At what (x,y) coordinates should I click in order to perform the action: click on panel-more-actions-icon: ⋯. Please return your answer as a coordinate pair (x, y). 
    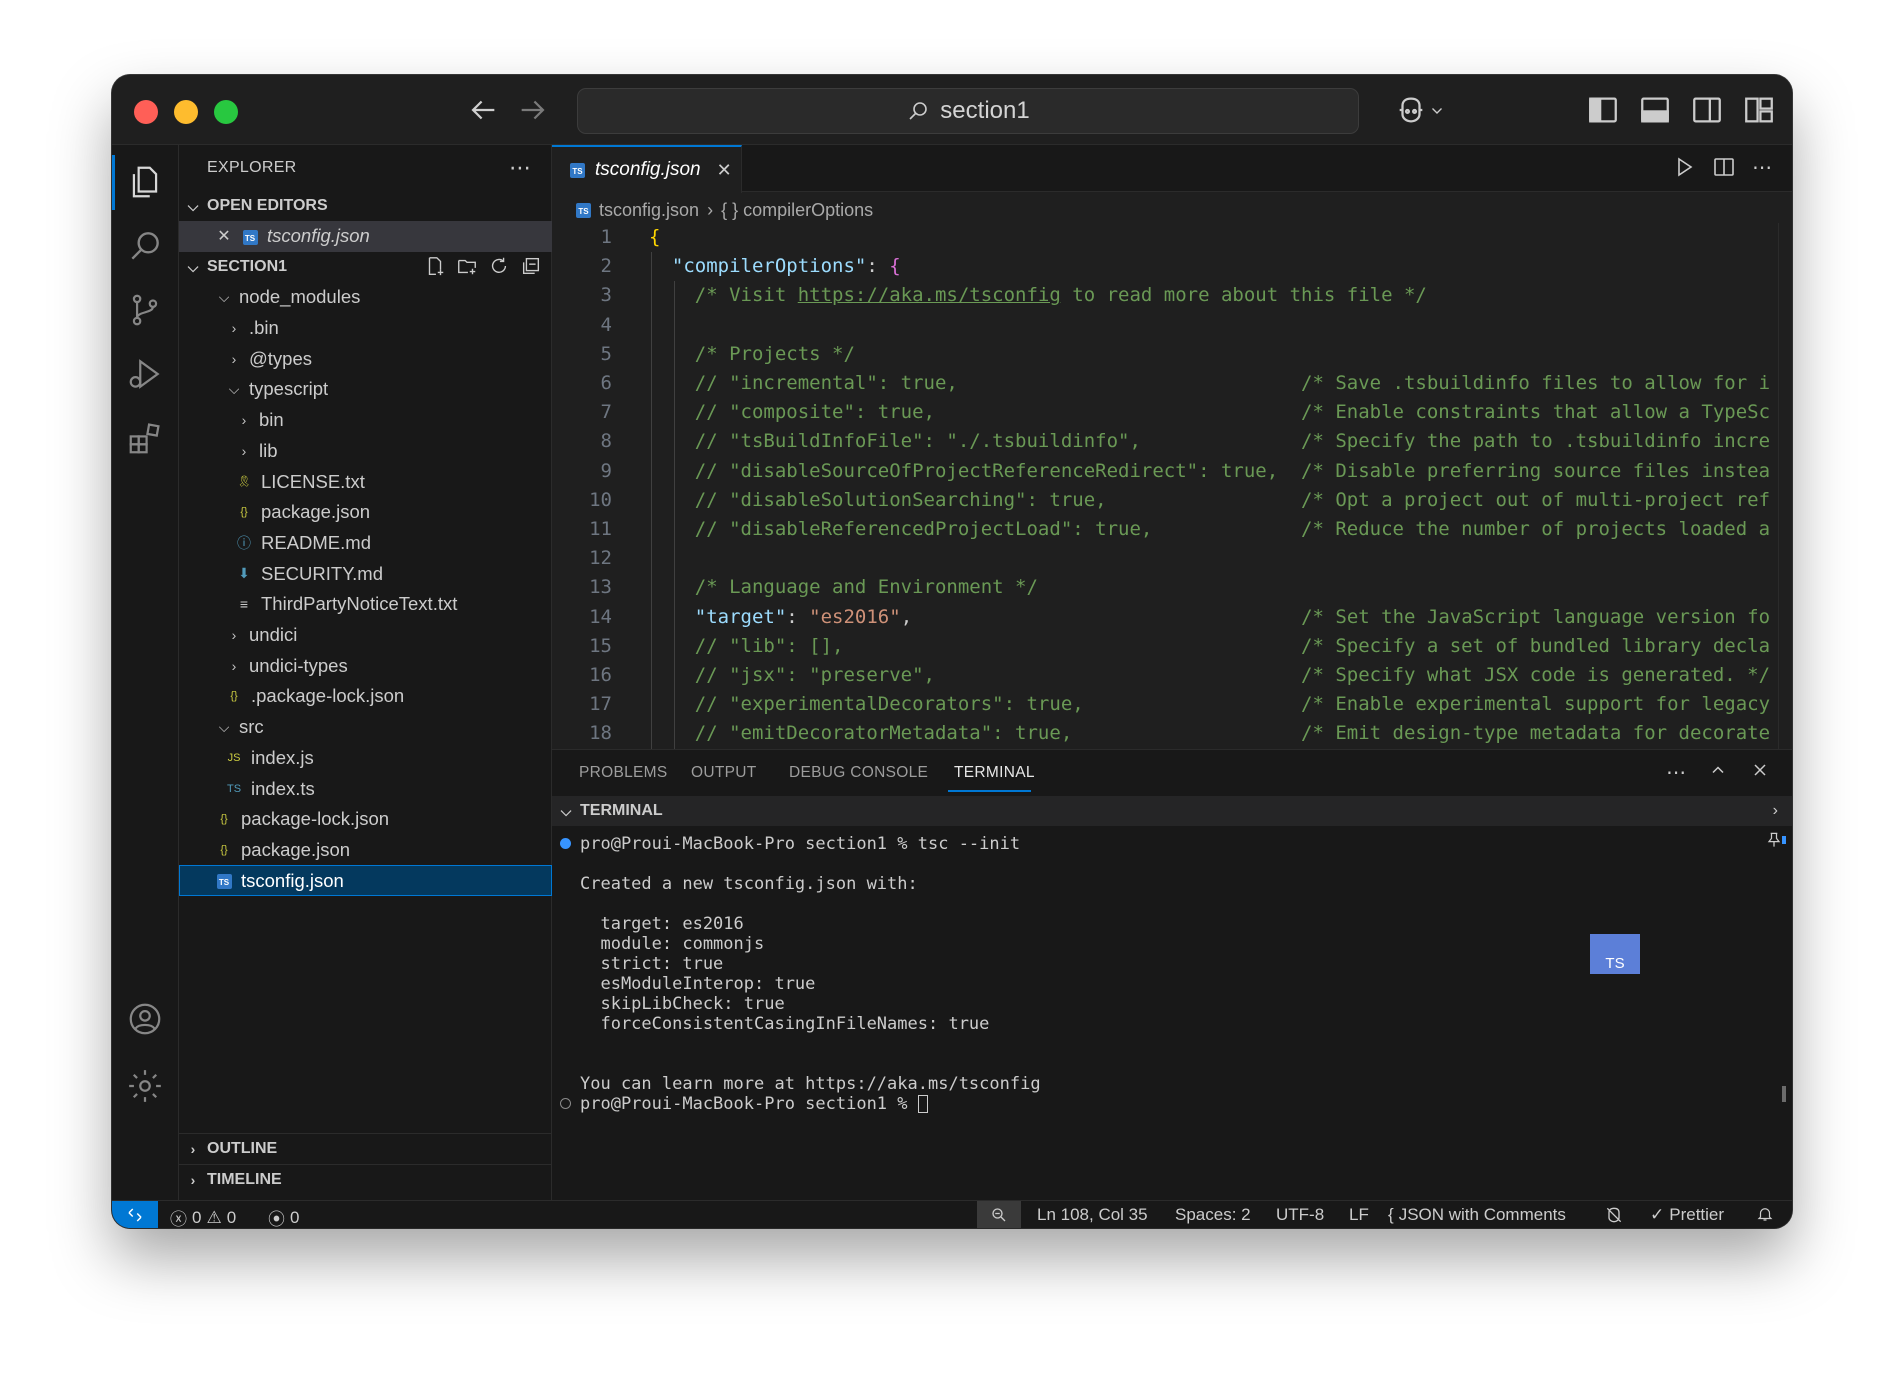
    Looking at the image, I should click on (1676, 772).